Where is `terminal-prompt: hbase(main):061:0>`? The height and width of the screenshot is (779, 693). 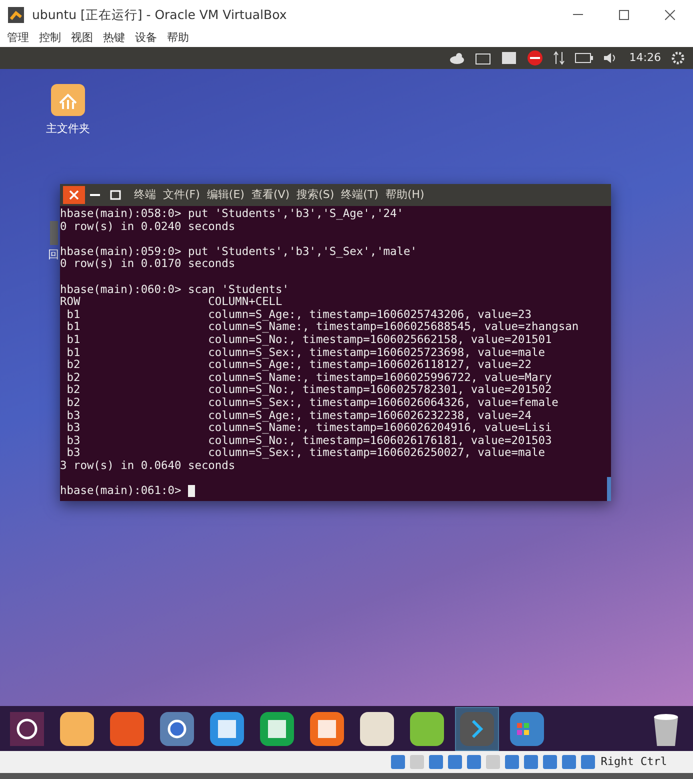 terminal-prompt: hbase(main):061:0> is located at coordinates (121, 491).